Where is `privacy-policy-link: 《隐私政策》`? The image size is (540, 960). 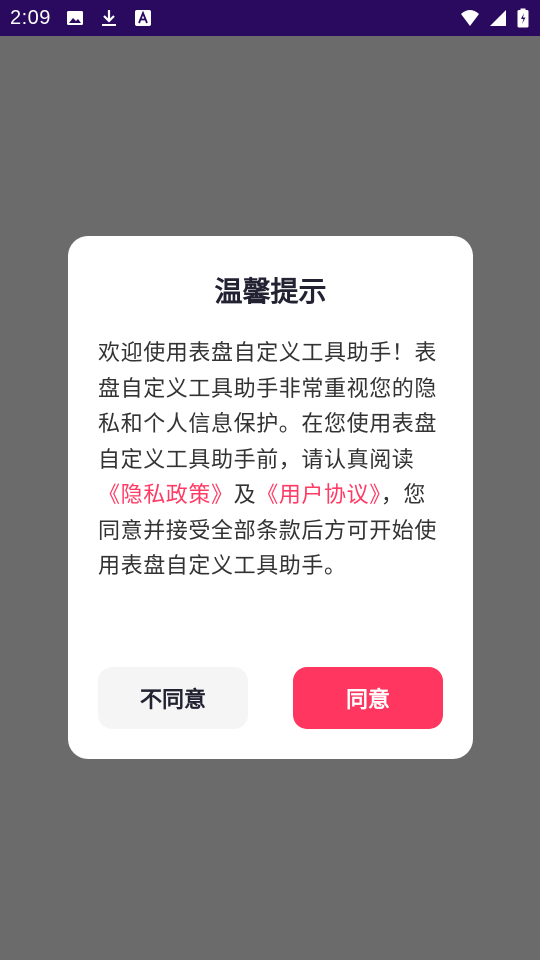
privacy-policy-link: 《隐私政策》 is located at coordinates (166, 495).